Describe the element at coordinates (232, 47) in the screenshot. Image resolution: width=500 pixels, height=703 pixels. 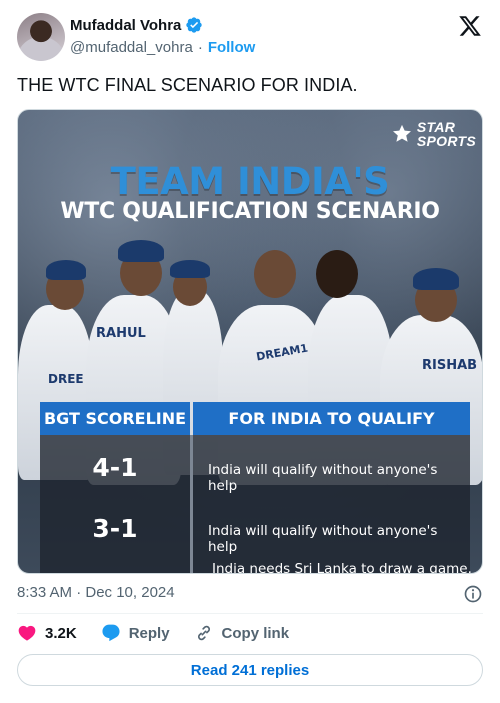
I see `follow-button: Follow` at that location.